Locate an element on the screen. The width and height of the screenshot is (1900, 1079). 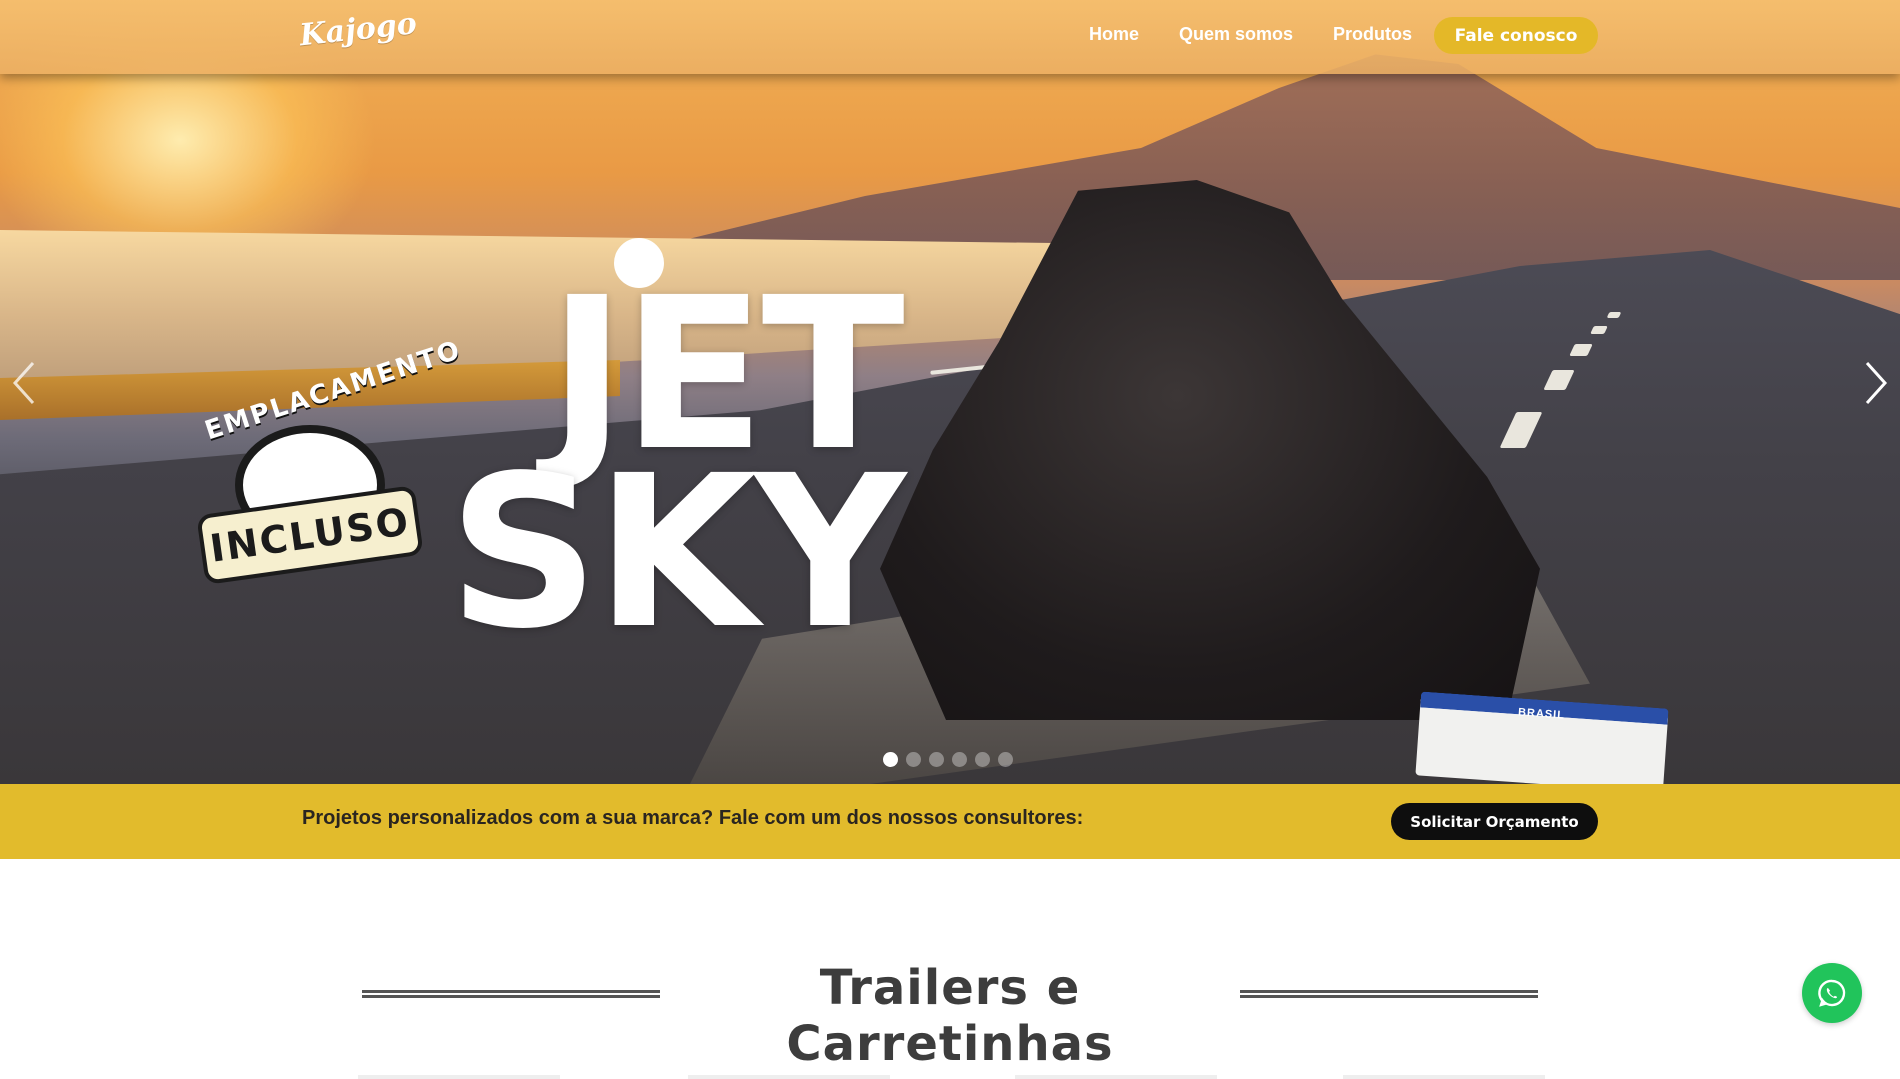
hero-headline-sky: SKY is located at coordinates (677, 552).